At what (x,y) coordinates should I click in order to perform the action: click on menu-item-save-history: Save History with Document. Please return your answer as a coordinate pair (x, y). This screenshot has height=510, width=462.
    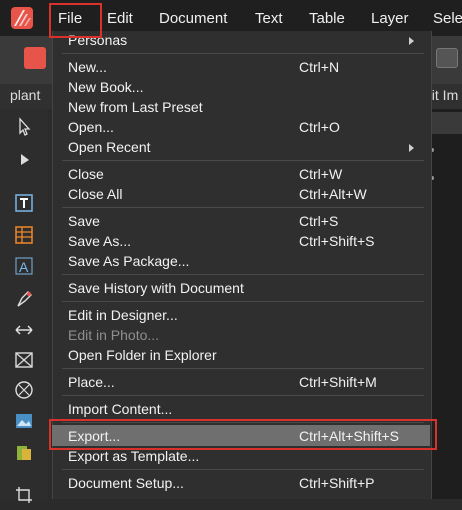
    Looking at the image, I should click on (156, 288).